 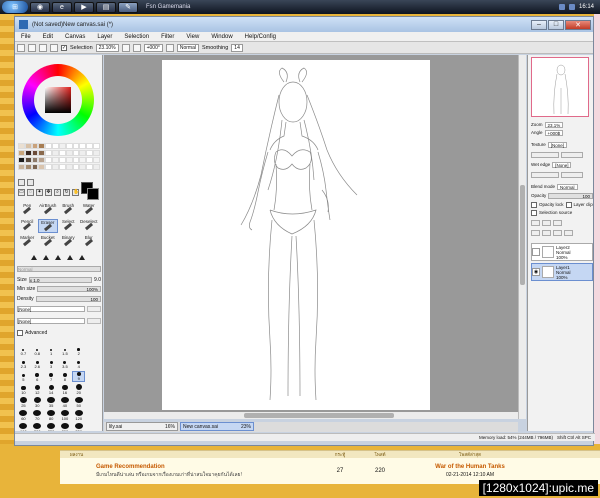 I want to click on move-icon: ✥, so click(x=48, y=192).